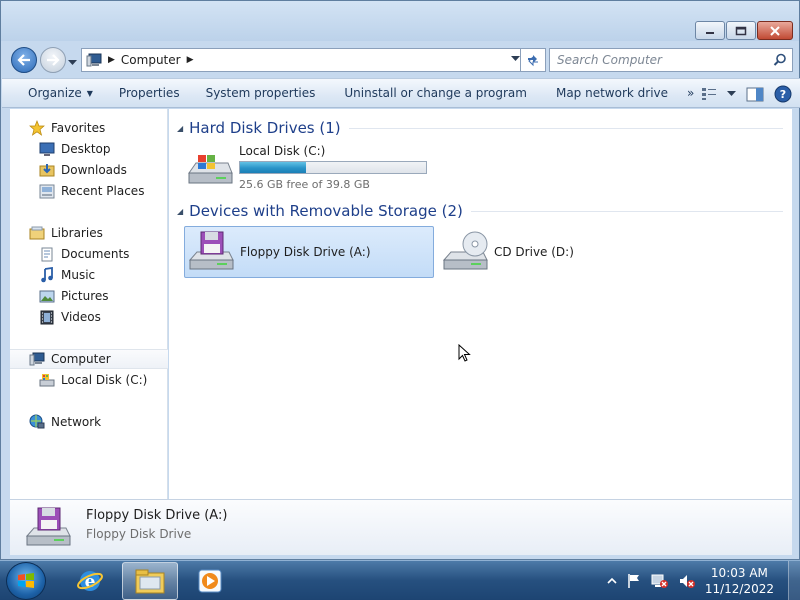 The width and height of the screenshot is (800, 600). I want to click on taskbar-media-player, so click(210, 581).